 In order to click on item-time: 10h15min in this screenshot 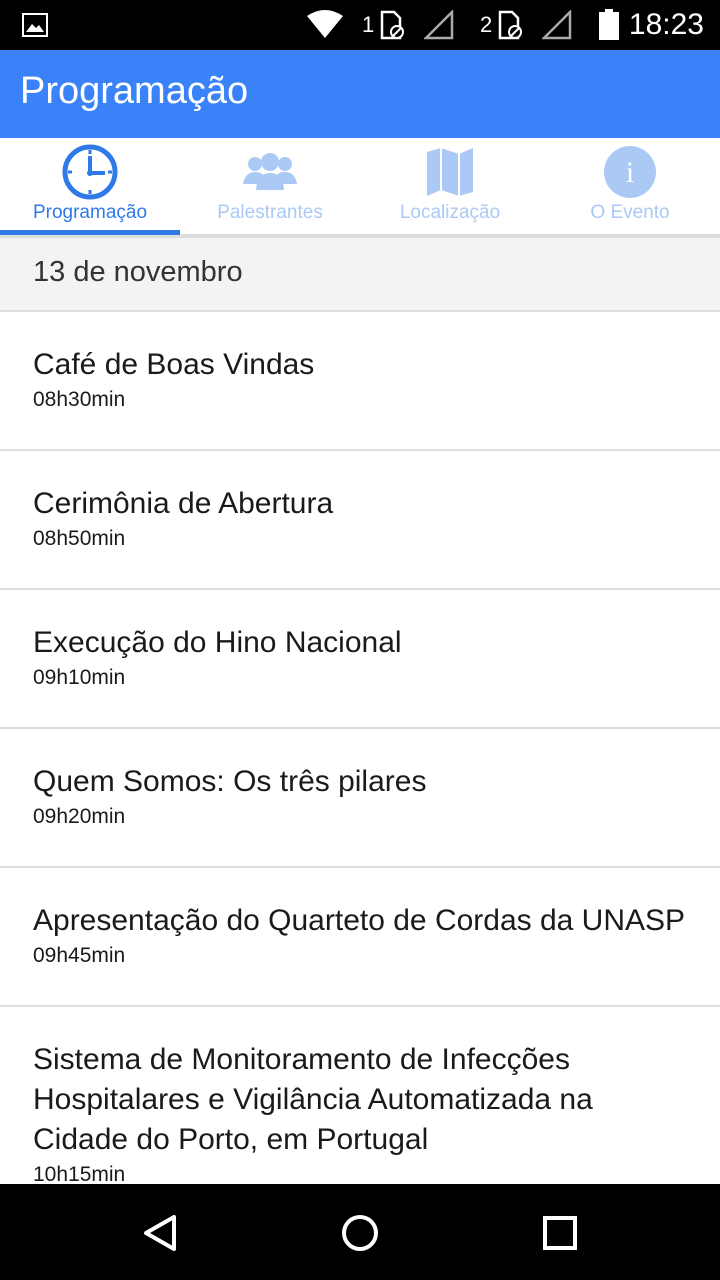, I will do `click(79, 1173)`.